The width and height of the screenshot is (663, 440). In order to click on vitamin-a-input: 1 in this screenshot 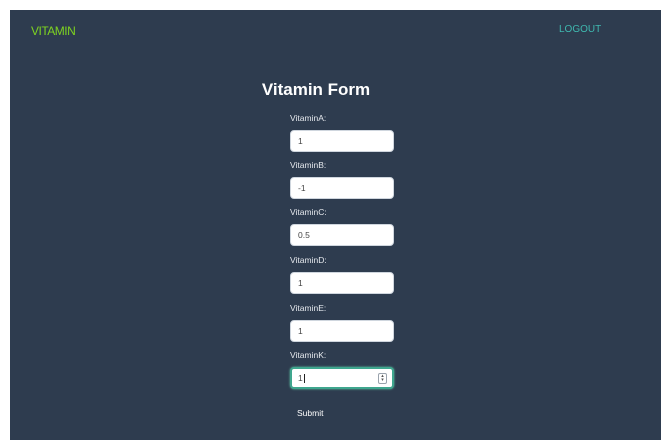, I will do `click(342, 141)`.